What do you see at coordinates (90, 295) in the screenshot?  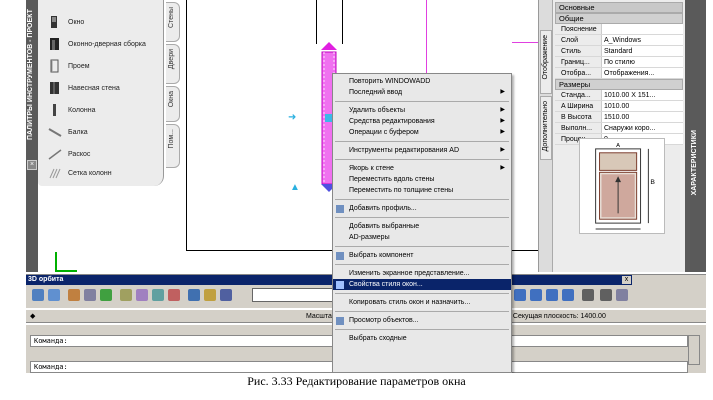 I see `orbit-free-icon` at bounding box center [90, 295].